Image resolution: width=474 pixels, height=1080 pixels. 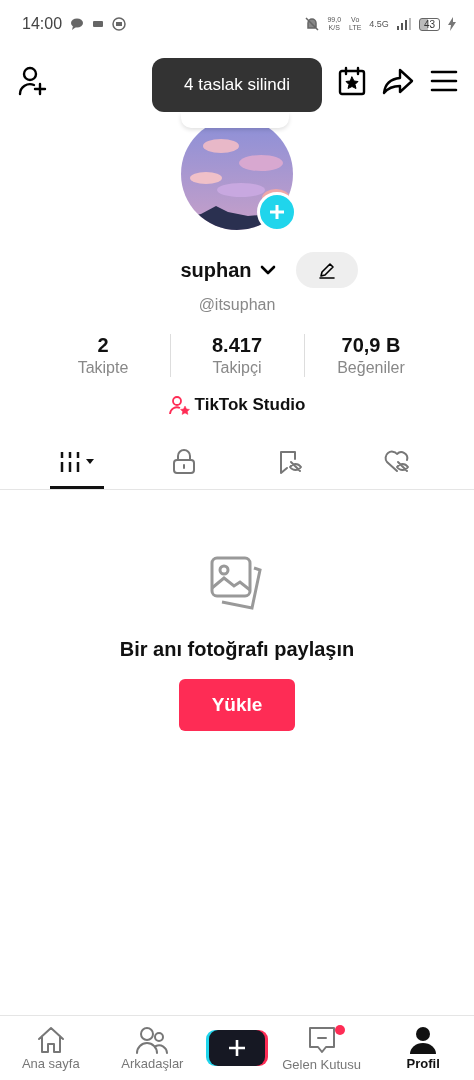 I want to click on stat-label: Beğeniler, so click(x=371, y=368).